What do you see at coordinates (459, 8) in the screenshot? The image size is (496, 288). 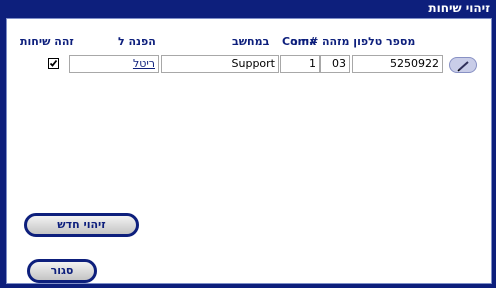 I see `window-title: זיהוי שיחות` at bounding box center [459, 8].